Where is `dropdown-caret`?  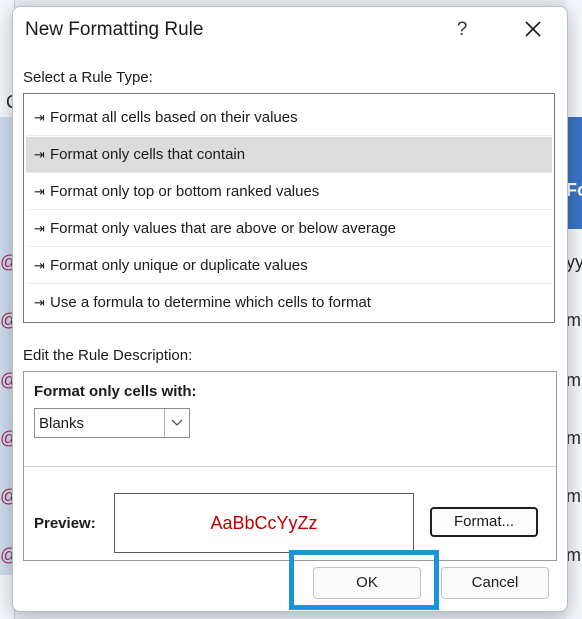 dropdown-caret is located at coordinates (176, 423).